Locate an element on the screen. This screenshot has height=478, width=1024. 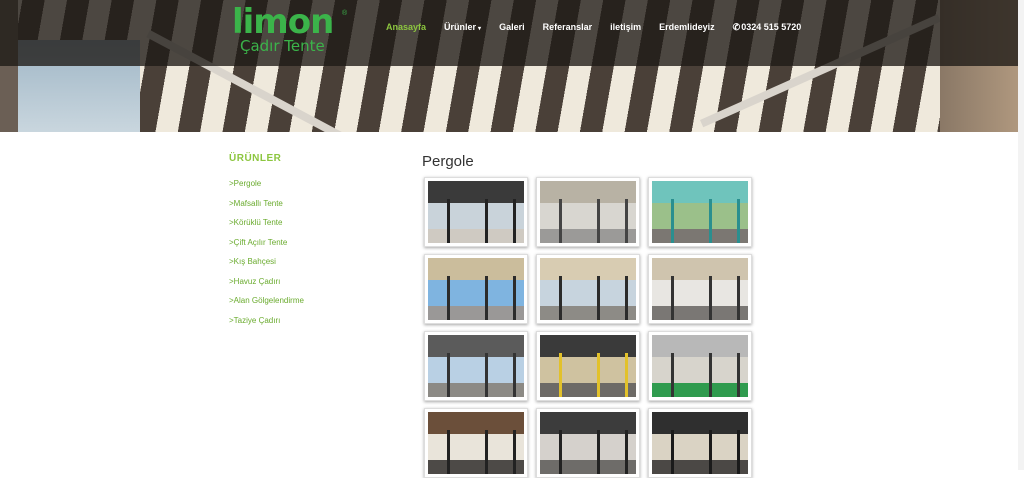
sidebar-title: ÜRÜNLER is located at coordinates (255, 158).